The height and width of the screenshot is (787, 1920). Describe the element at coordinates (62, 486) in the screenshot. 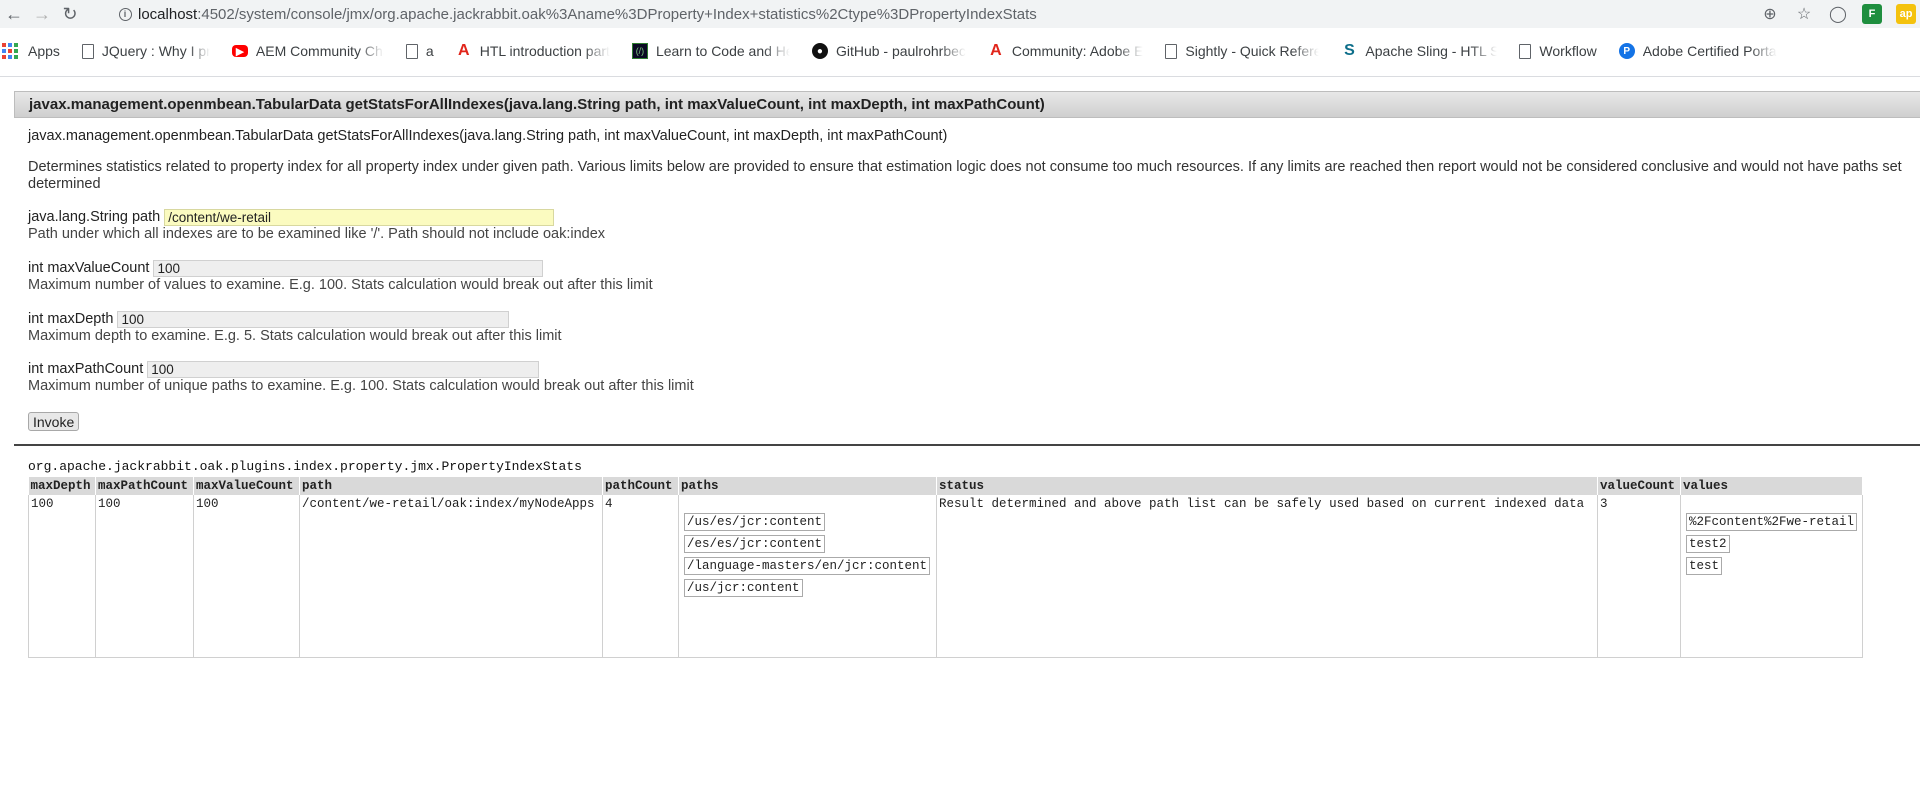

I see `column-header: maxDepth` at that location.